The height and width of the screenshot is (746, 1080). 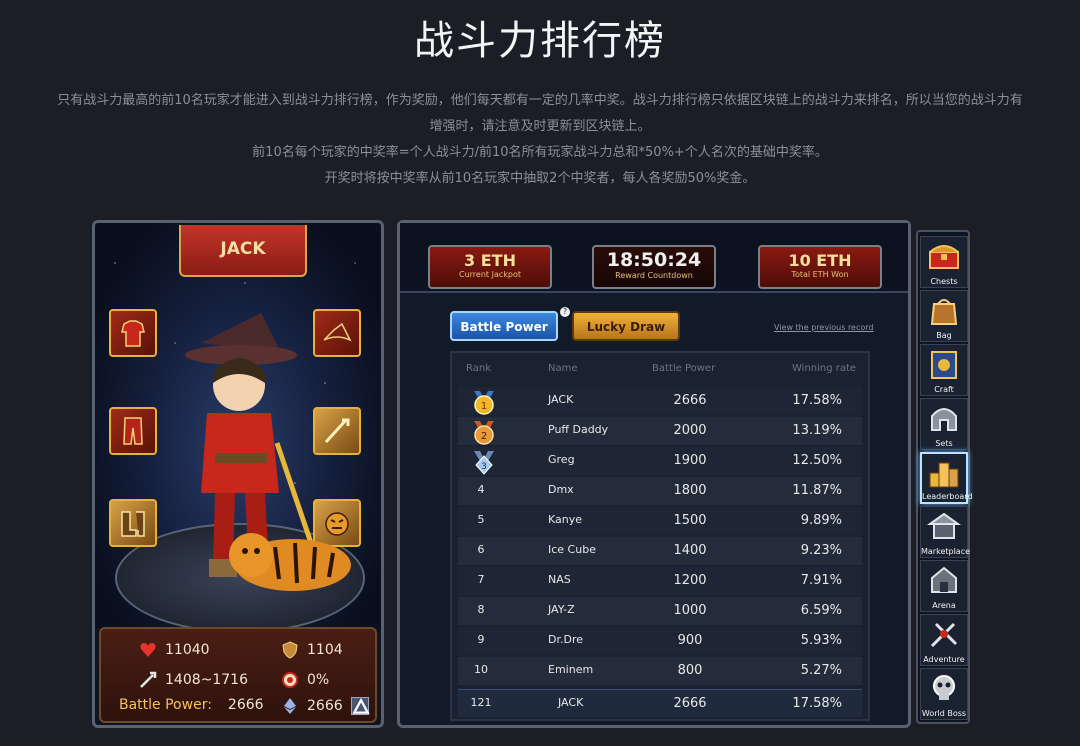 I want to click on menu-item-arena: Arena, so click(x=944, y=586).